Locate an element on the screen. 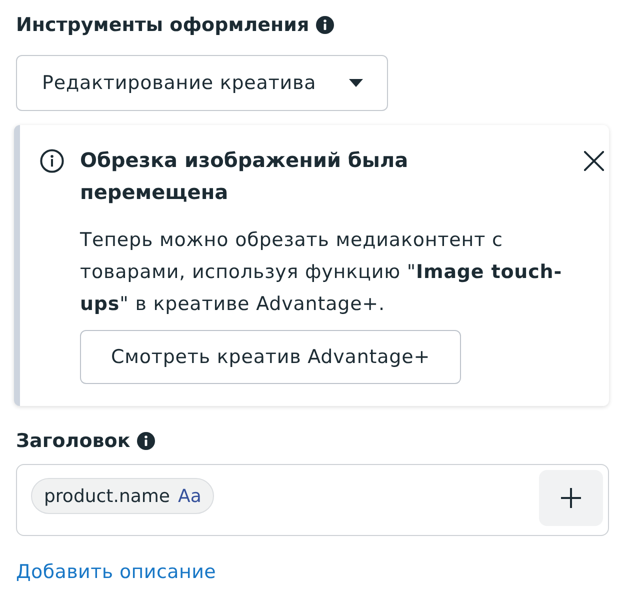  add-button is located at coordinates (571, 498).